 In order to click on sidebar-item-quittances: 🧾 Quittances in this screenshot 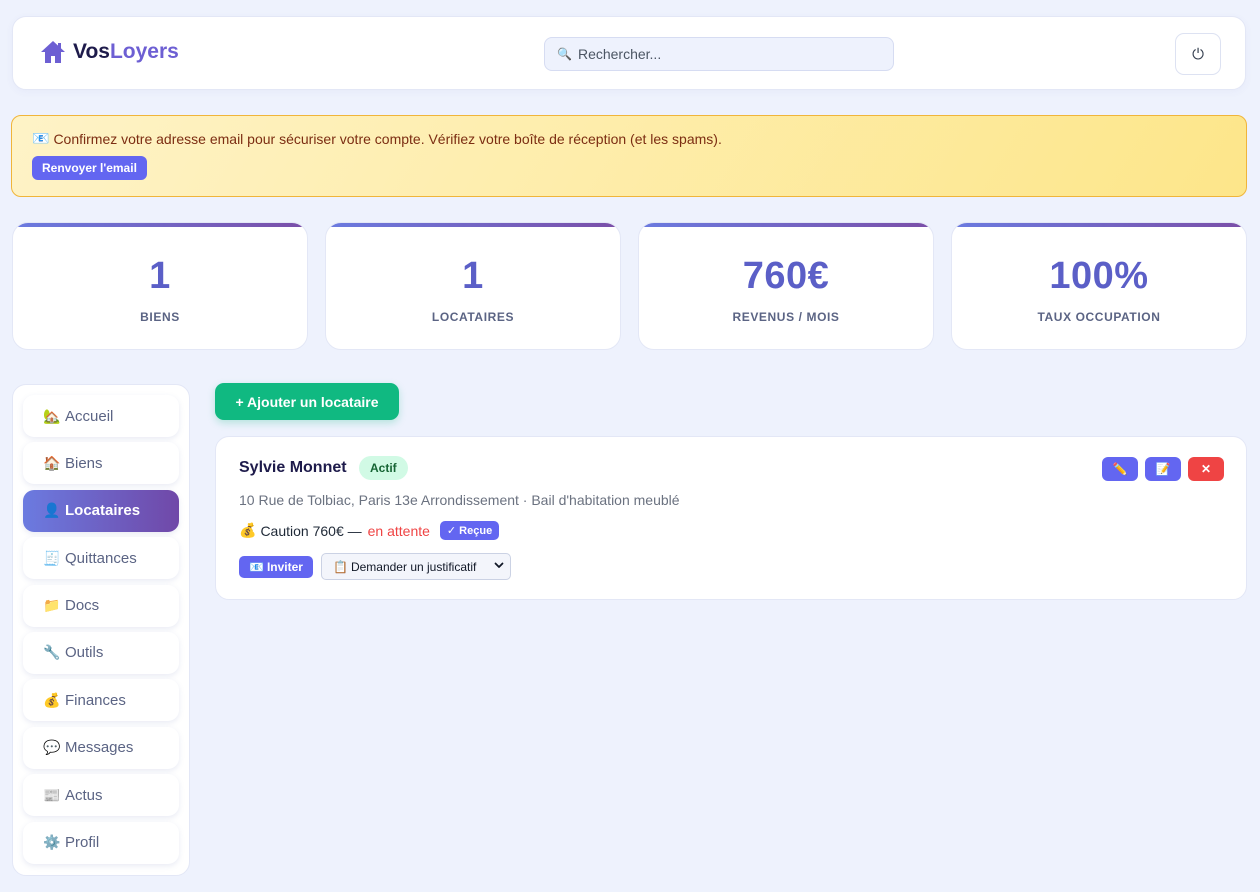, I will do `click(101, 558)`.